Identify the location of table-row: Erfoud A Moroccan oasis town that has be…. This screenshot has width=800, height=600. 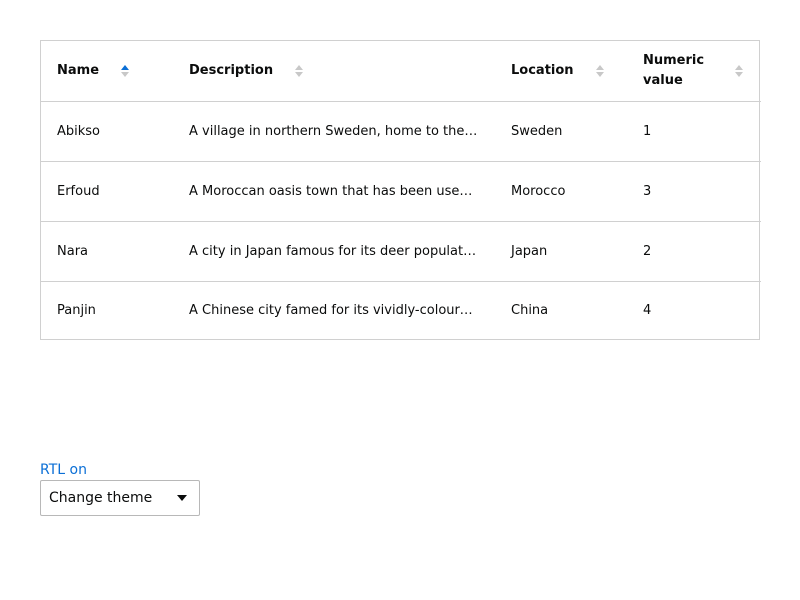
(401, 191).